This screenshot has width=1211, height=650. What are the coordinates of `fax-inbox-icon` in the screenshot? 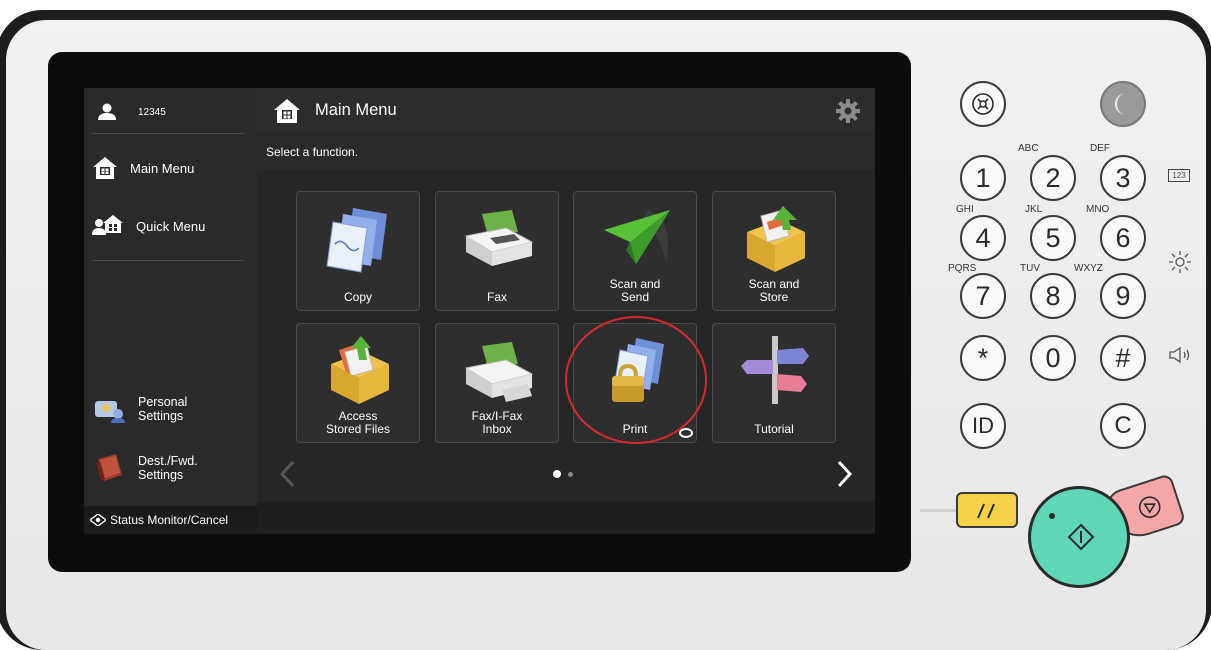 It's located at (499, 372).